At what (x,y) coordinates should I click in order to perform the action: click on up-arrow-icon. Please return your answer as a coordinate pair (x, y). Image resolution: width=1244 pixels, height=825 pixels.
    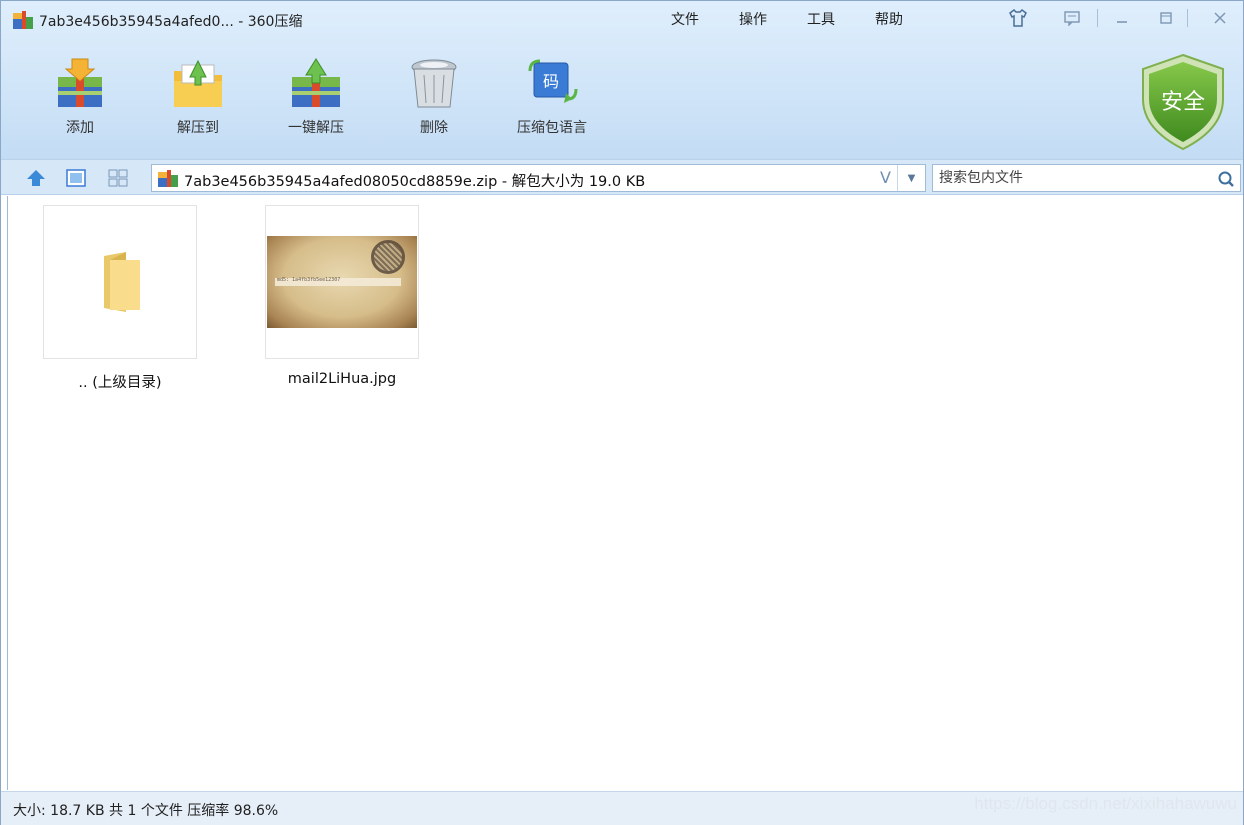
    Looking at the image, I should click on (36, 178).